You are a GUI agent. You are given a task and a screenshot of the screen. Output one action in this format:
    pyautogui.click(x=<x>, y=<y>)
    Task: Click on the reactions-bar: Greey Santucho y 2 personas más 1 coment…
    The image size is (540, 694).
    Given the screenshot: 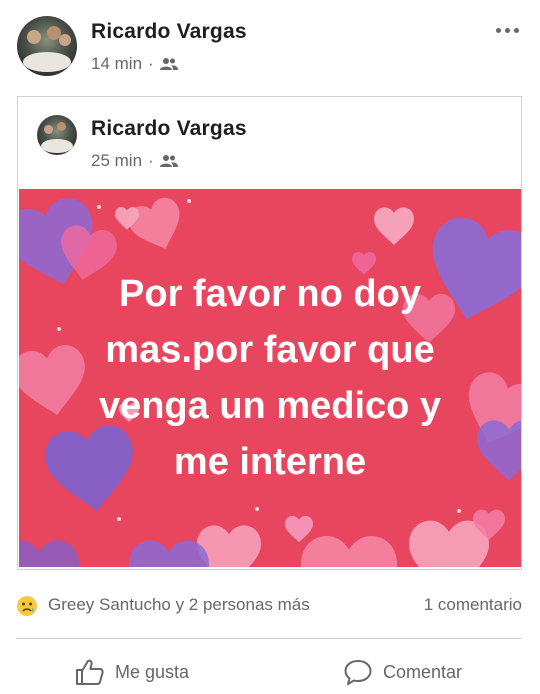 What is the action you would take?
    pyautogui.click(x=269, y=606)
    